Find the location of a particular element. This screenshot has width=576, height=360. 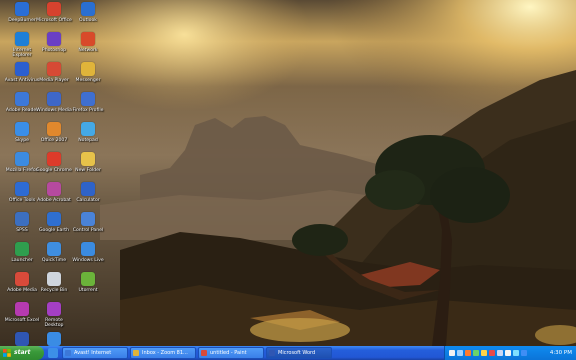

taskbar-window-label: untitled - Paint is located at coordinates (228, 353).